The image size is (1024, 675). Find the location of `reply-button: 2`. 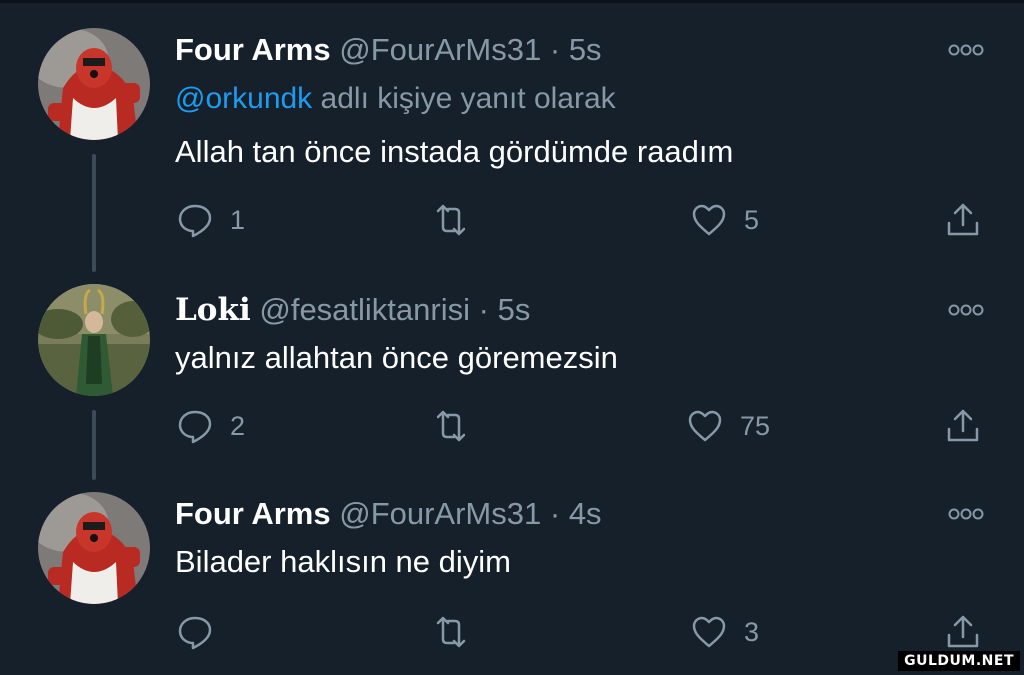

reply-button: 2 is located at coordinates (210, 426).